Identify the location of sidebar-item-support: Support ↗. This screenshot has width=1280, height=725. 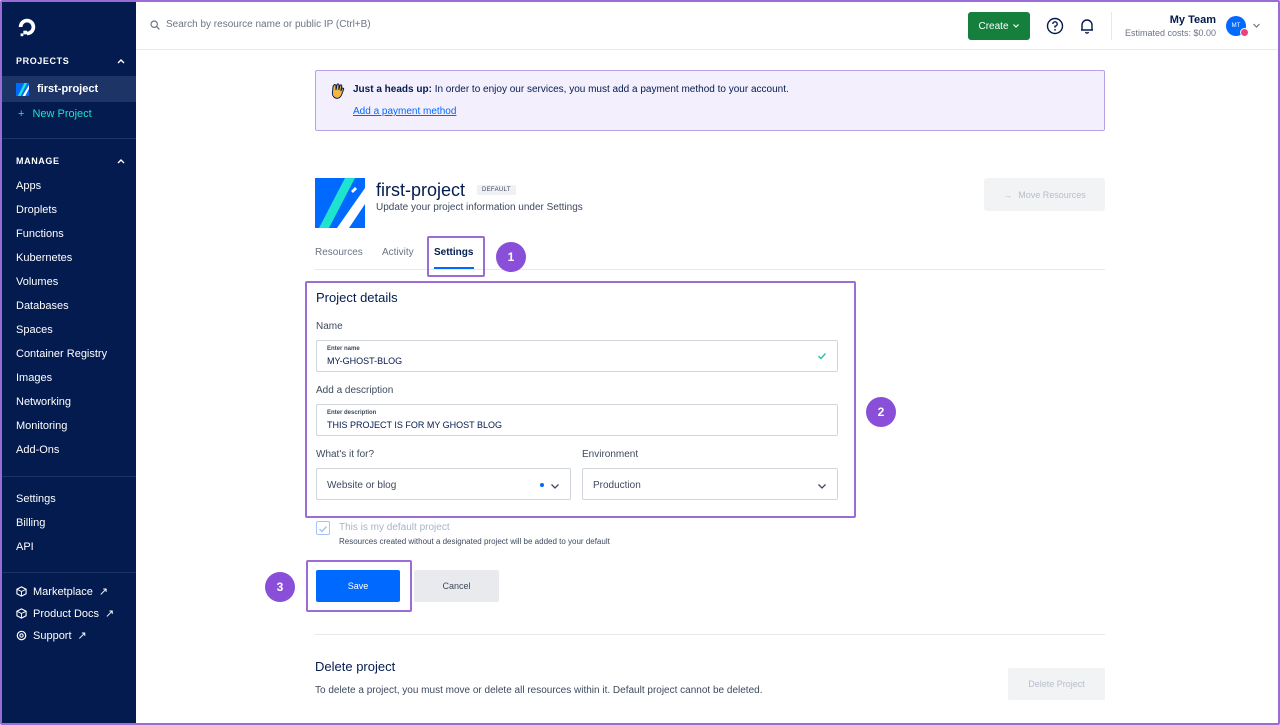
(51, 635).